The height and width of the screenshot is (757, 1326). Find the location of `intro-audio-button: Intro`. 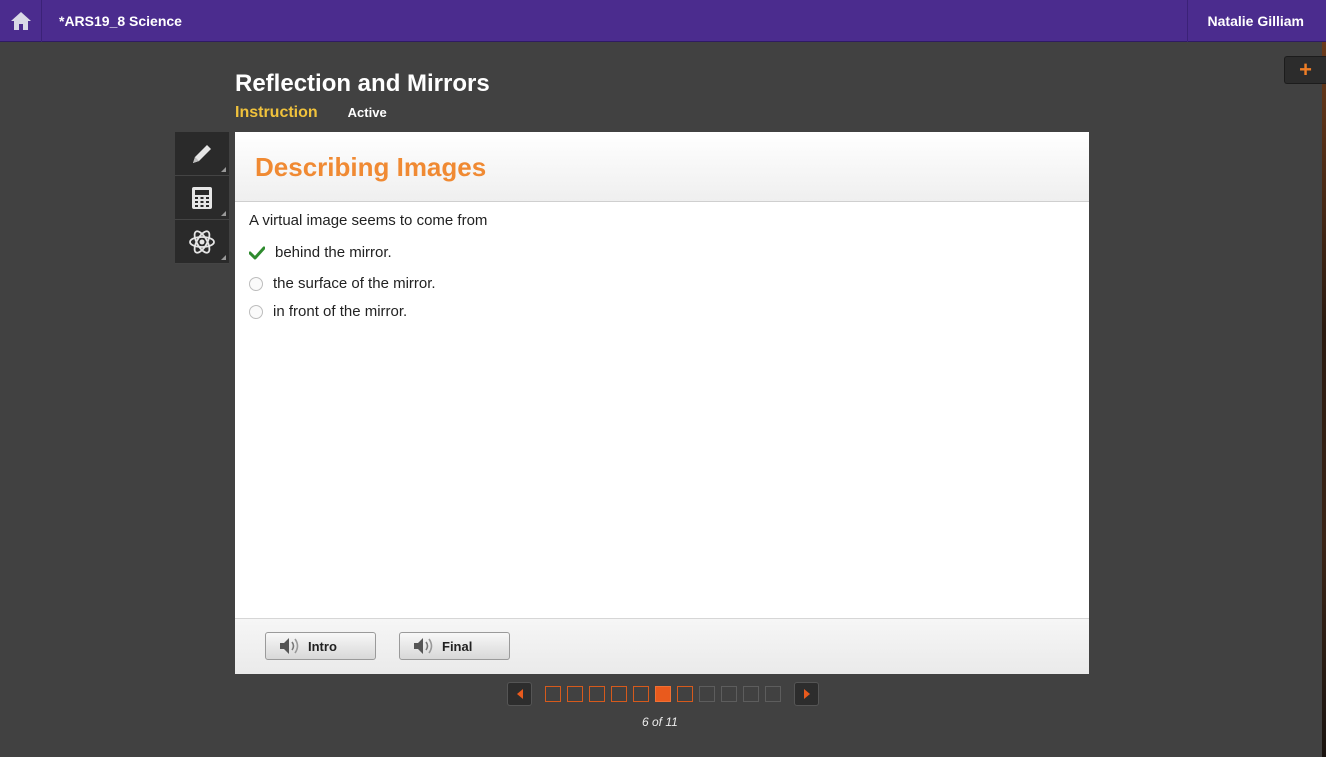

intro-audio-button: Intro is located at coordinates (320, 646).